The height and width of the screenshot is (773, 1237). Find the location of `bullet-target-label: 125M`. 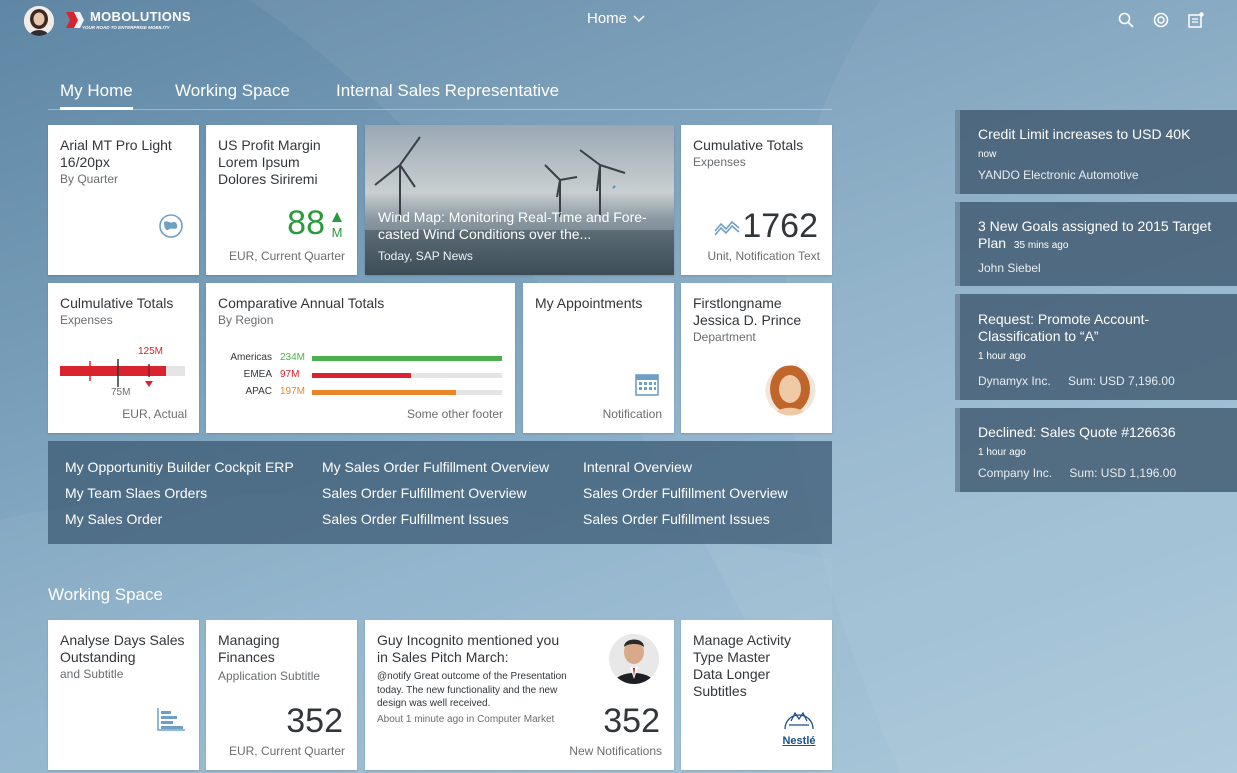

bullet-target-label: 125M is located at coordinates (151, 351).